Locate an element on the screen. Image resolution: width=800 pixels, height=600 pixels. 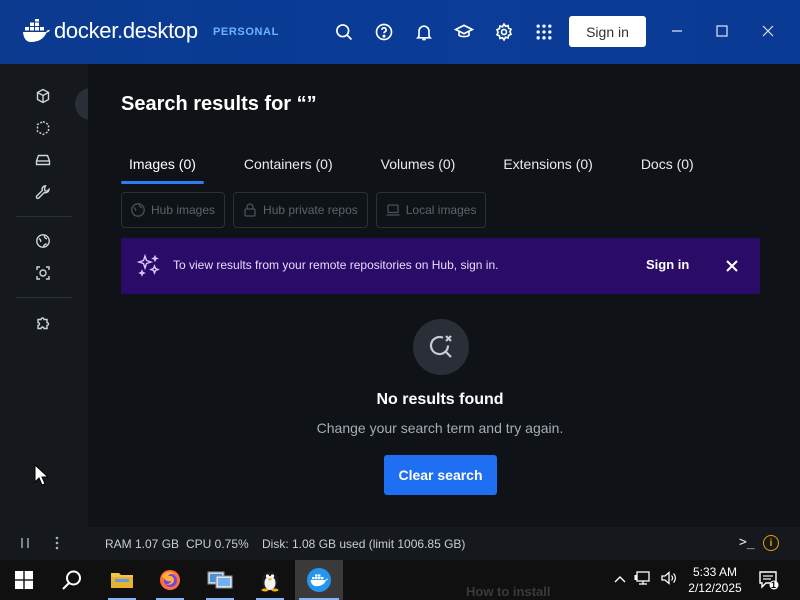
mouse-cursor-icon is located at coordinates (41, 475).